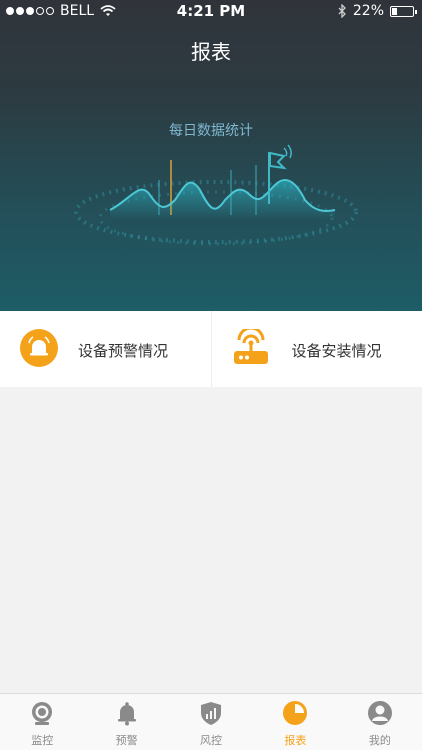 This screenshot has width=422, height=750. I want to click on tab-report: 报表, so click(295, 722).